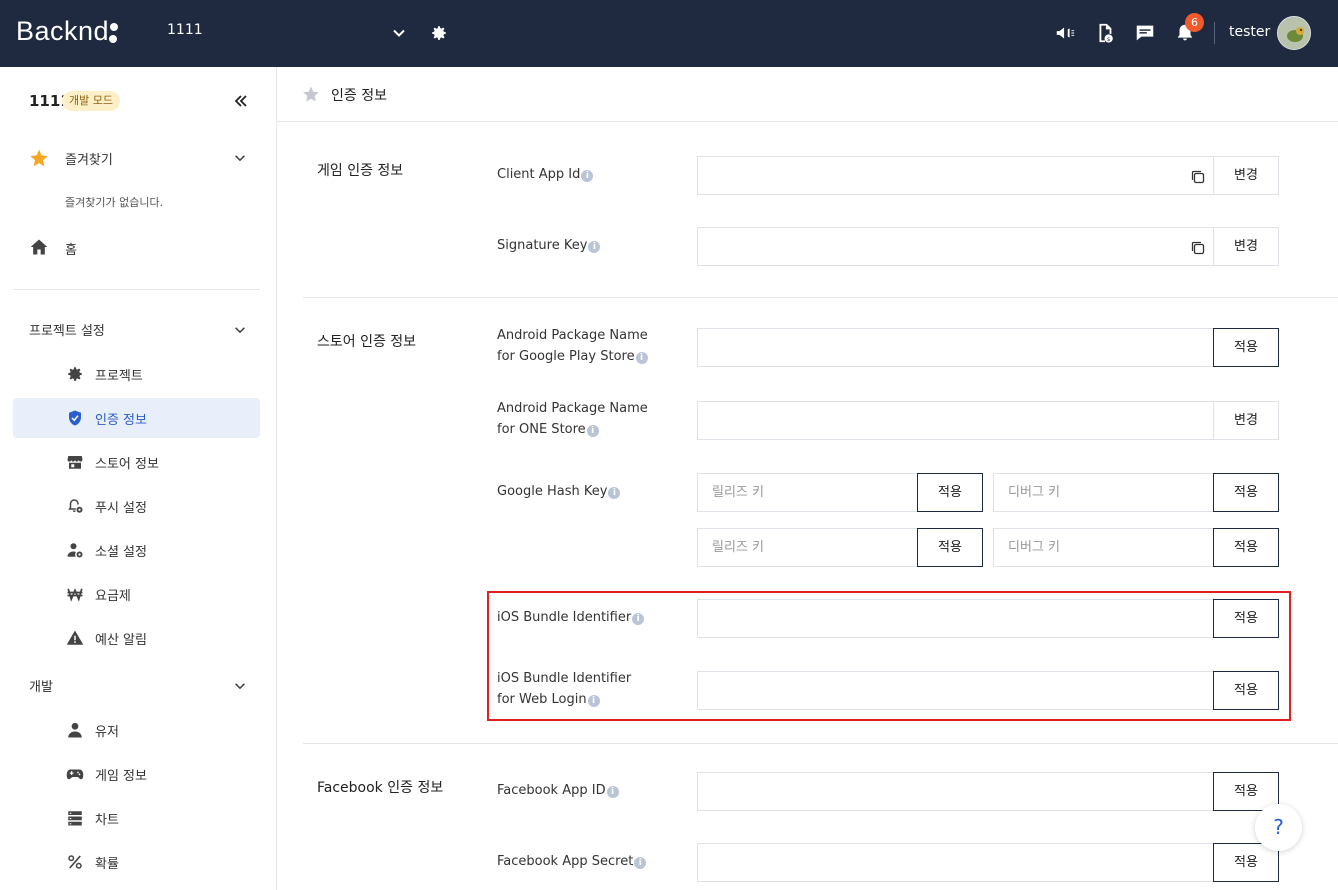 This screenshot has height=890, width=1338. Describe the element at coordinates (1105, 33) in the screenshot. I see `document-dollar-icon: $` at that location.